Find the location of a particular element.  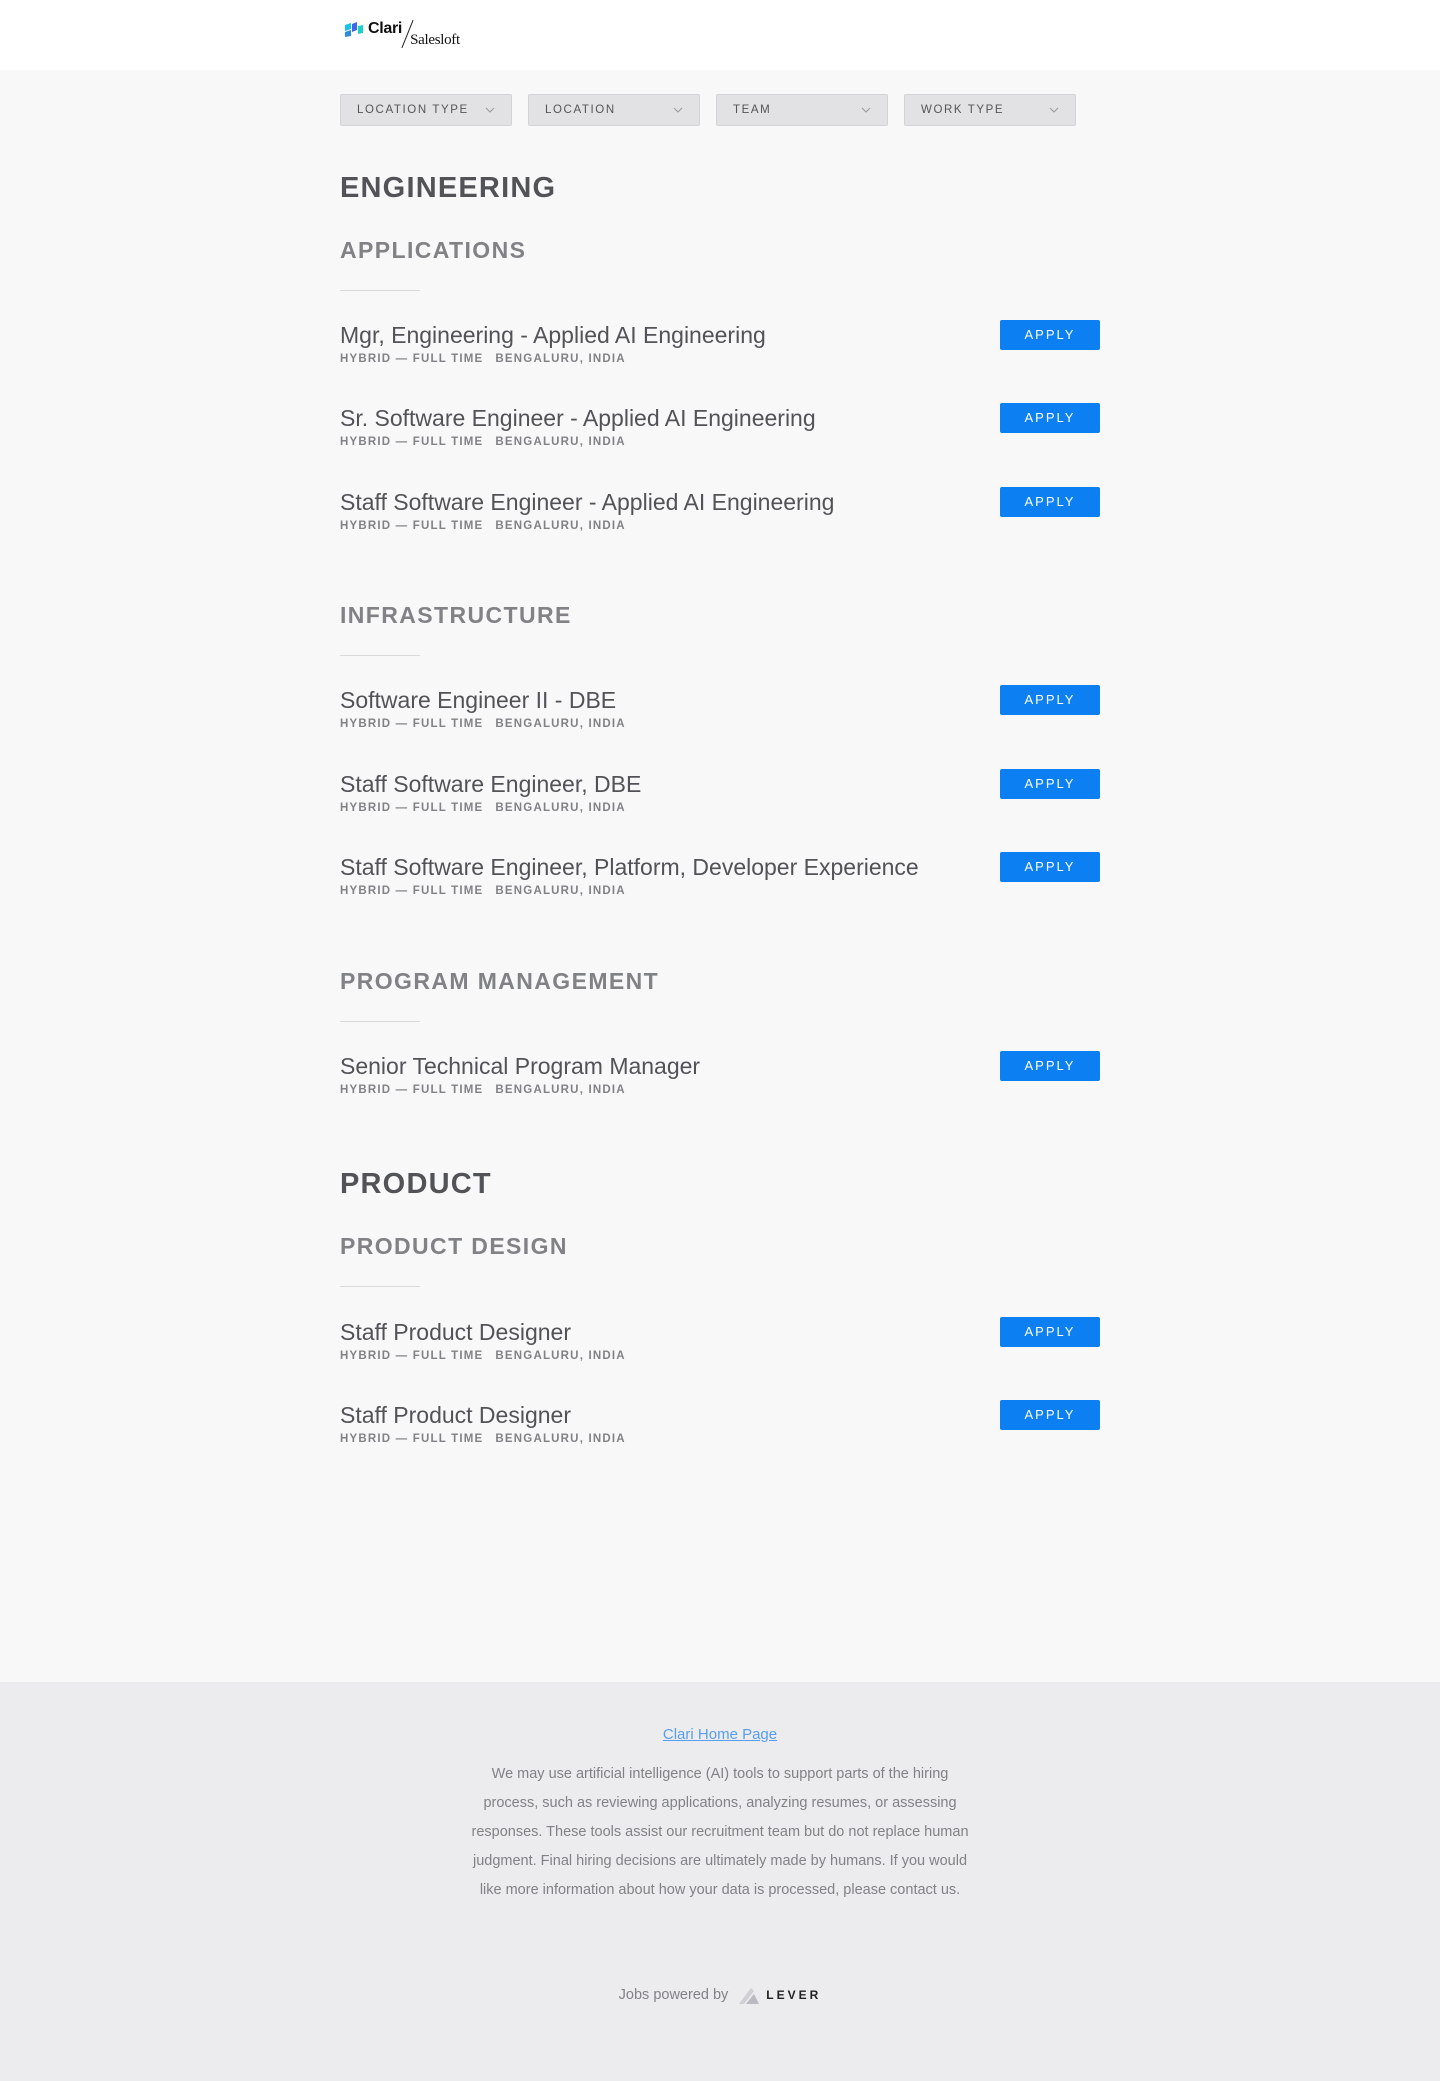

filter-location-type: LOCATION TYPE is located at coordinates (426, 110).